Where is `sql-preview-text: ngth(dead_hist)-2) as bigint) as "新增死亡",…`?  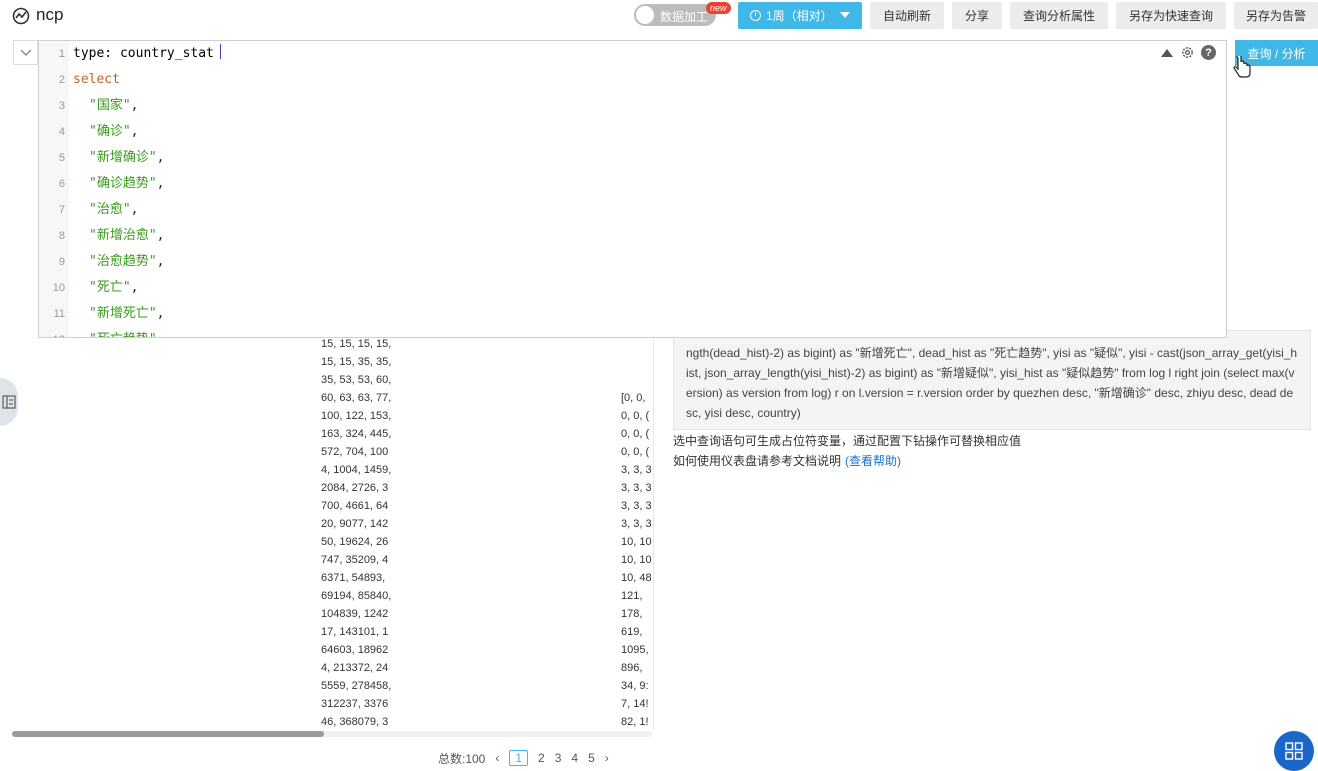 sql-preview-text: ngth(dead_hist)-2) as bigint) as "新增死亡",… is located at coordinates (992, 383).